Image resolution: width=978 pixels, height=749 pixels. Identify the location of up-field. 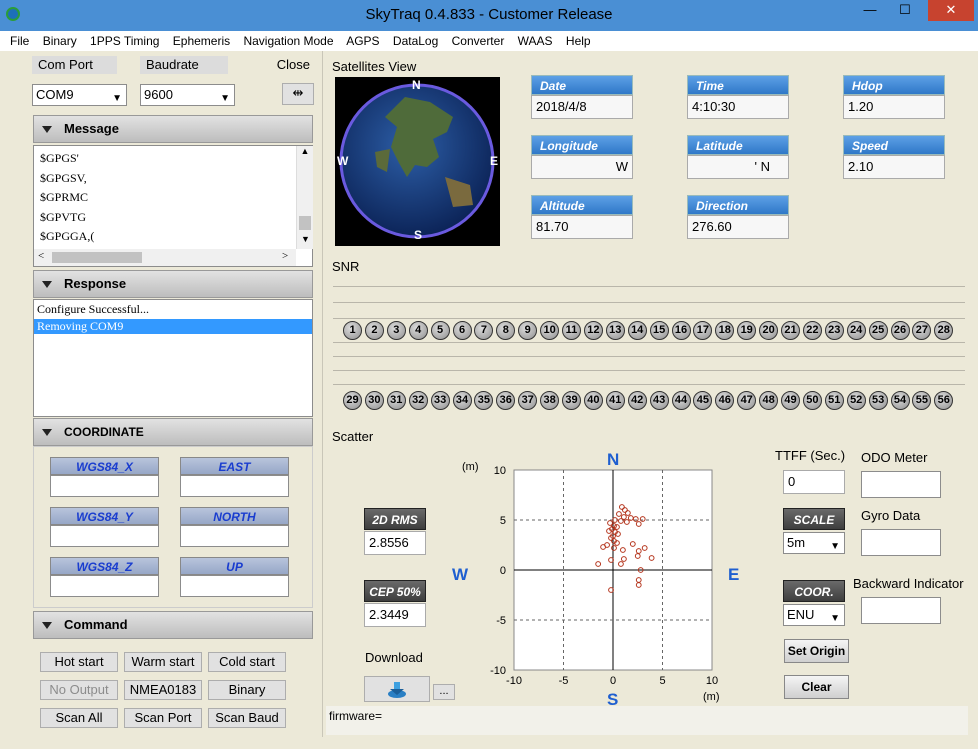
(234, 586).